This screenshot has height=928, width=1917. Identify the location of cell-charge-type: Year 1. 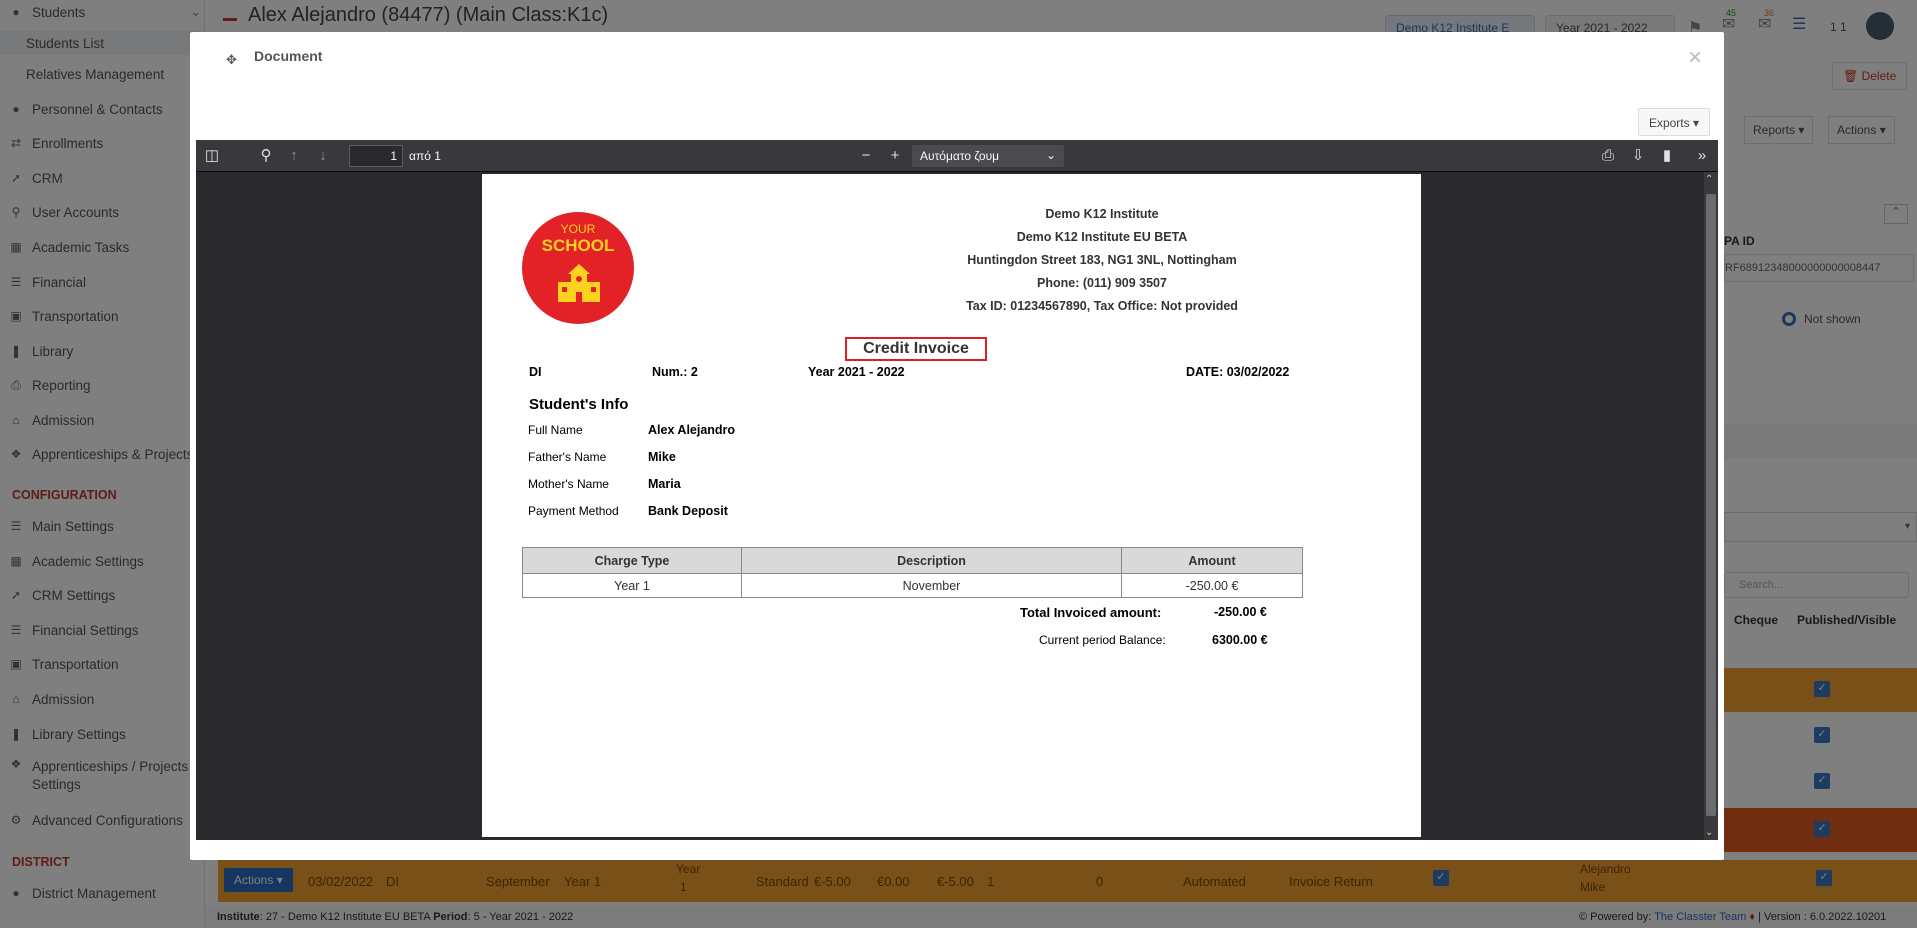
(632, 585).